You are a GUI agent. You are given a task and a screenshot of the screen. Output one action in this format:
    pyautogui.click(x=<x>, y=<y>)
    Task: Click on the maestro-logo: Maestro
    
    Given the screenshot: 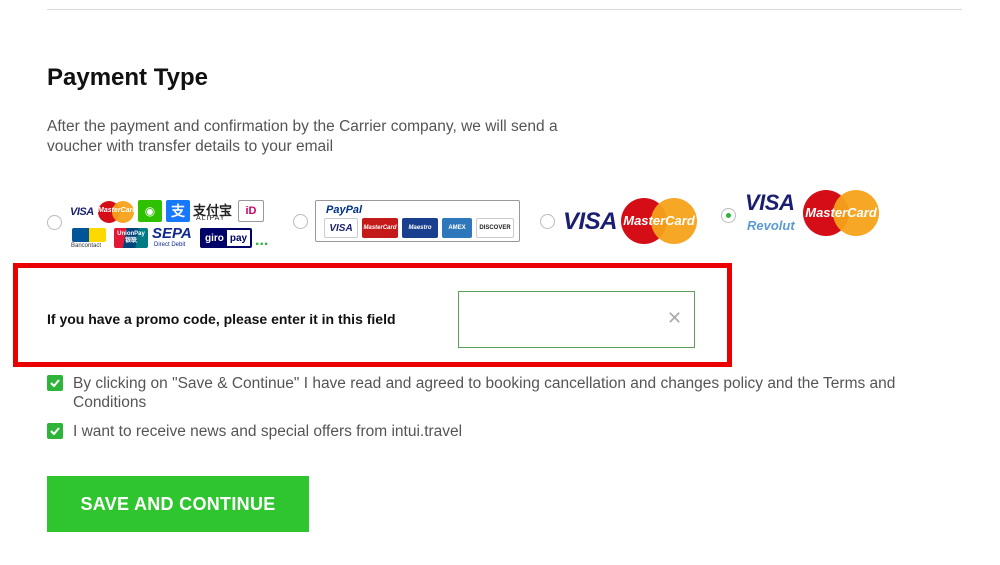 What is the action you would take?
    pyautogui.click(x=420, y=228)
    